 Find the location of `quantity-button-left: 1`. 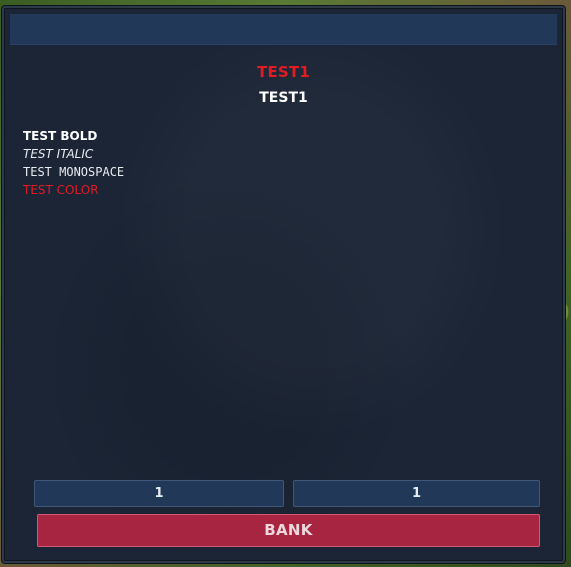

quantity-button-left: 1 is located at coordinates (159, 493).